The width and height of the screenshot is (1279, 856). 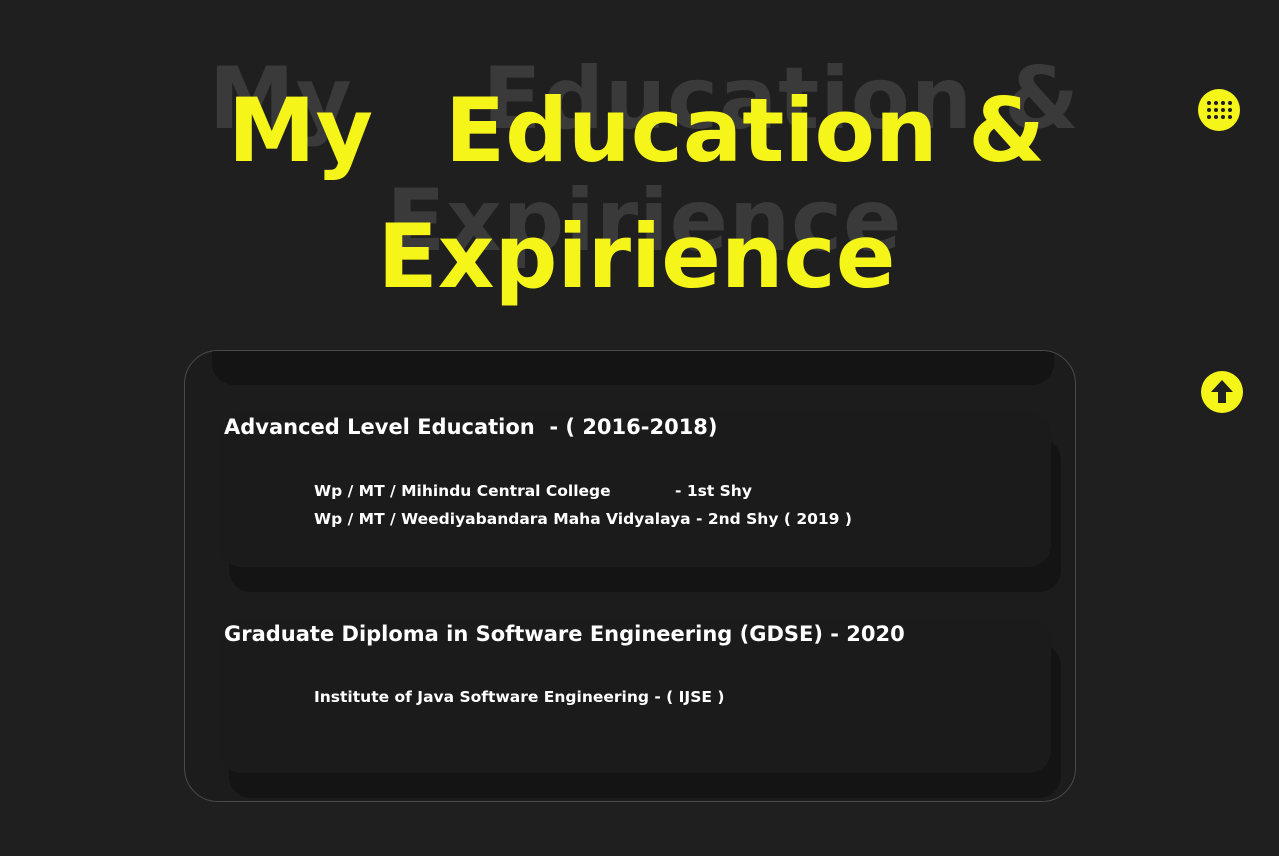 What do you see at coordinates (300, 130) in the screenshot?
I see `title-word-1: My` at bounding box center [300, 130].